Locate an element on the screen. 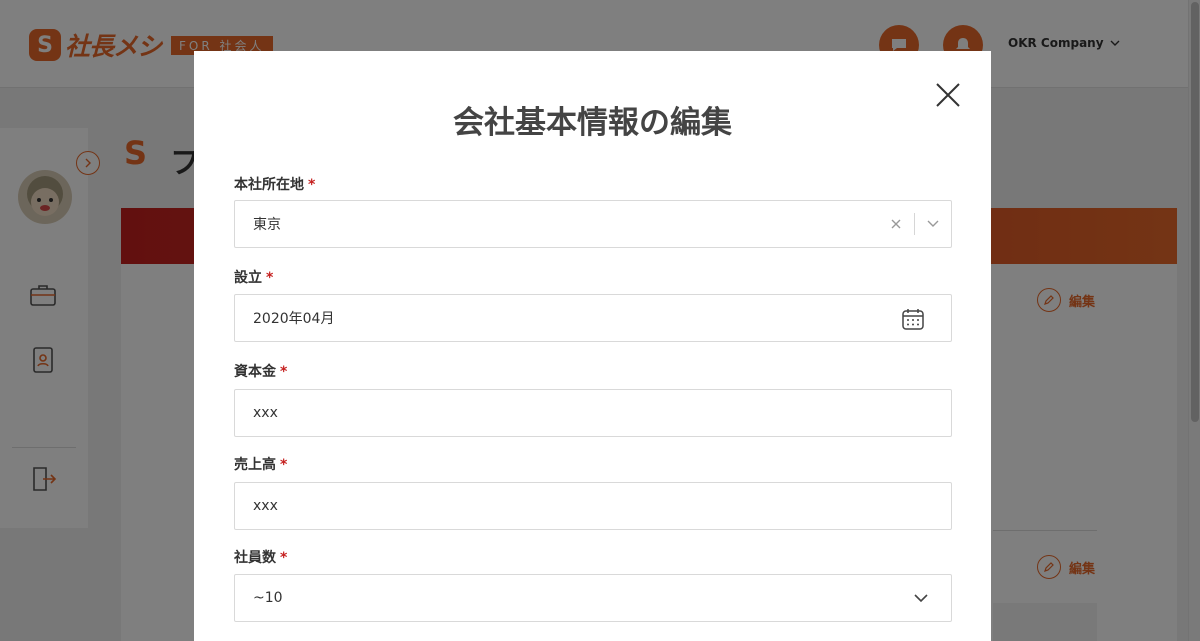  modal-title: 会社基本情報の編集 is located at coordinates (592, 123).